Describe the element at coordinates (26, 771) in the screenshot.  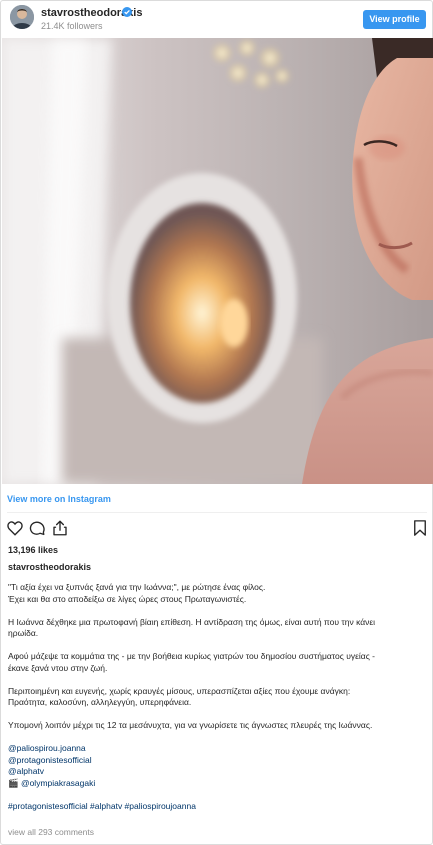
I see `mention-link: @alphatv` at that location.